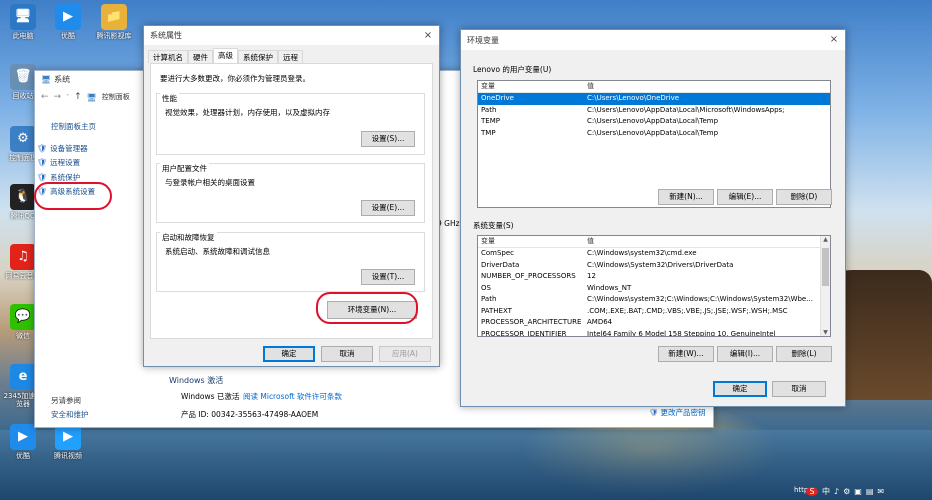 Image resolution: width=932 pixels, height=500 pixels. I want to click on env-var-name: TMP, so click(488, 132).